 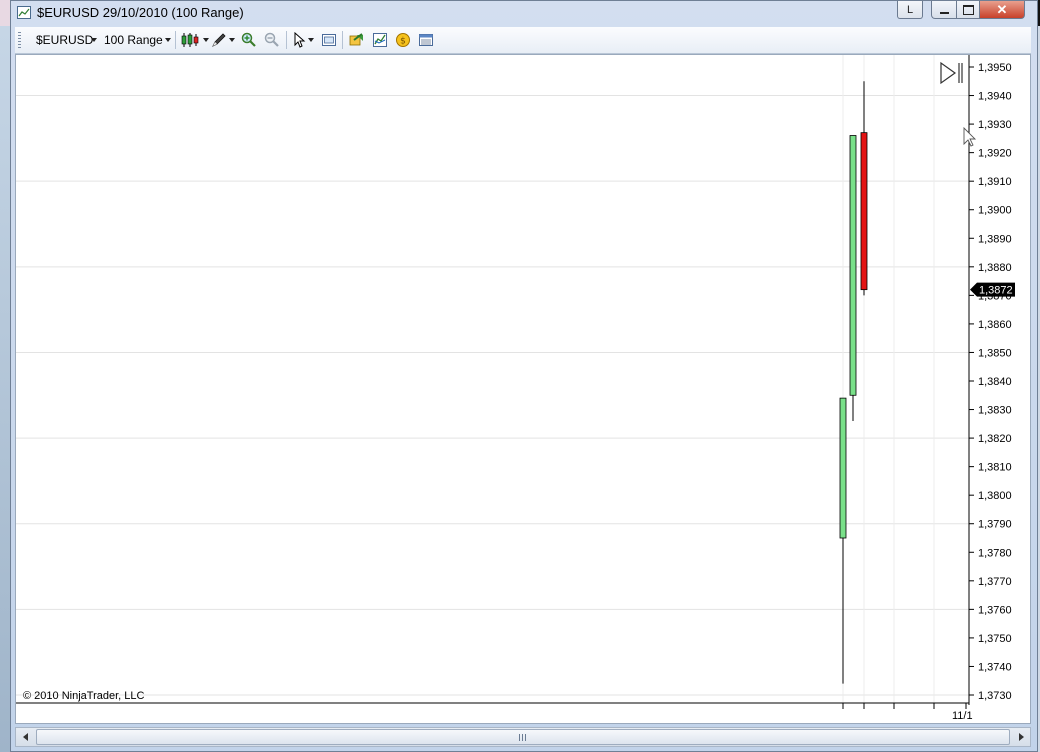 What do you see at coordinates (426, 40) in the screenshot?
I see `properties-icon` at bounding box center [426, 40].